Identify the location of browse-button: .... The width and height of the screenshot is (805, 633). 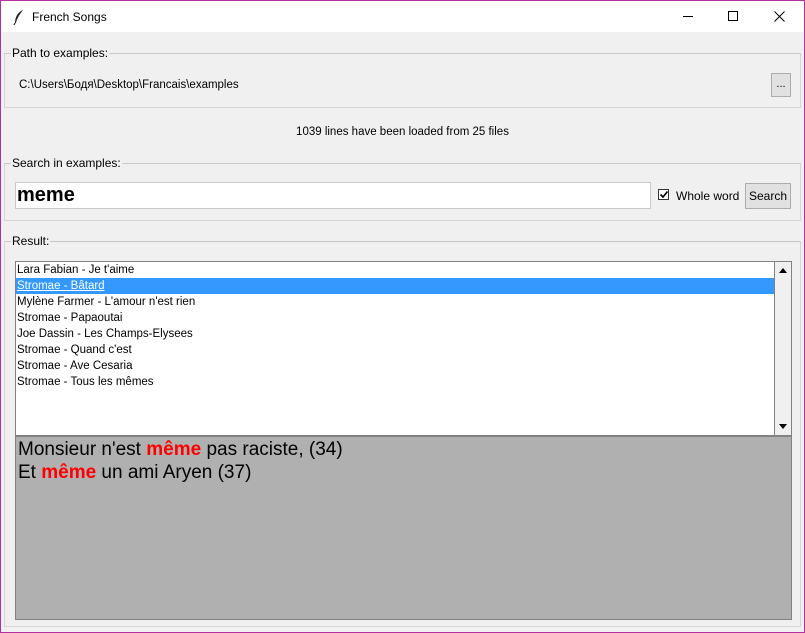
(781, 85).